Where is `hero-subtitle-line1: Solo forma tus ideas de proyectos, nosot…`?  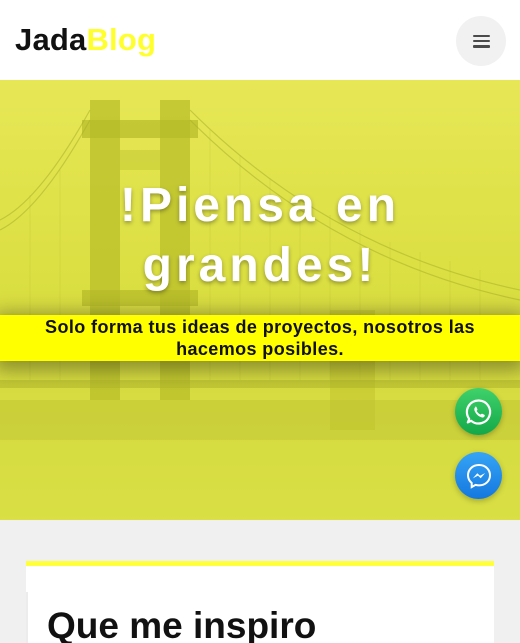 hero-subtitle-line1: Solo forma tus ideas de proyectos, nosot… is located at coordinates (260, 327).